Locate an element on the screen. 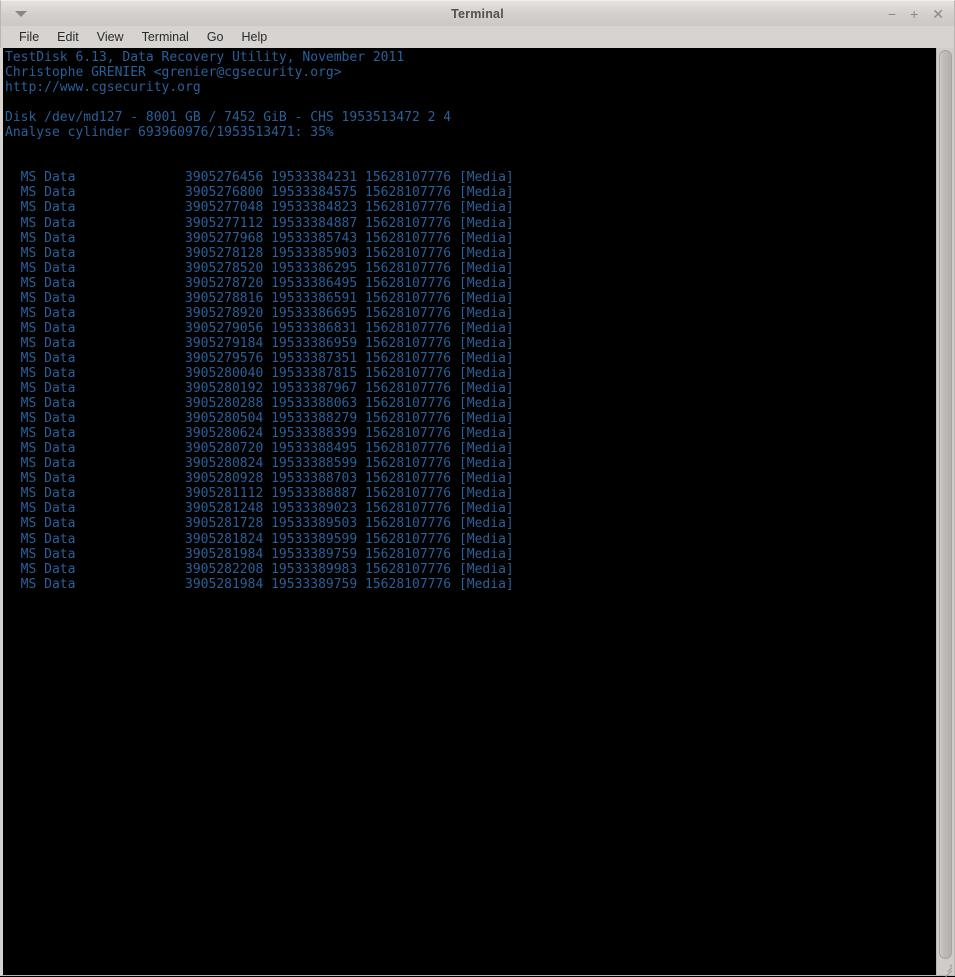 The height and width of the screenshot is (977, 955). maximize-button: + is located at coordinates (914, 14).